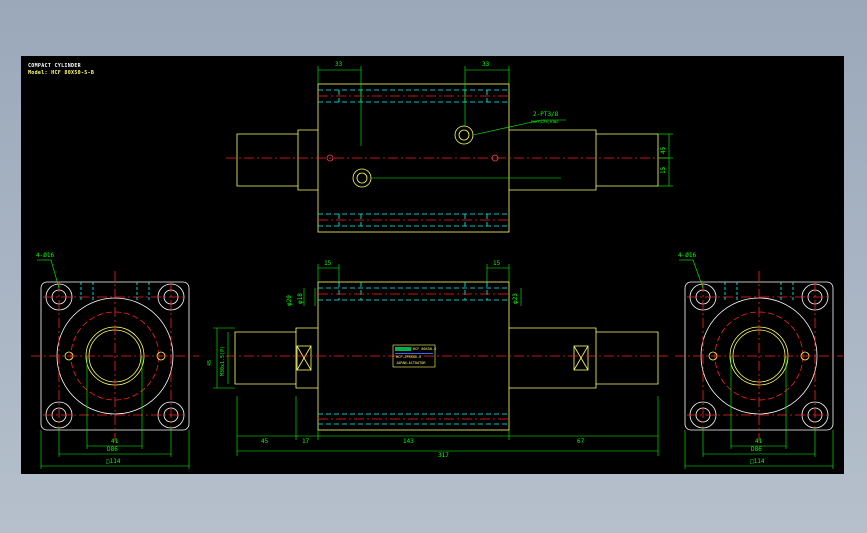 Image resolution: width=867 pixels, height=533 pixels. What do you see at coordinates (411, 363) in the screenshot?
I see `nameplate-line3: JAPAN-ACTUATOR` at bounding box center [411, 363].